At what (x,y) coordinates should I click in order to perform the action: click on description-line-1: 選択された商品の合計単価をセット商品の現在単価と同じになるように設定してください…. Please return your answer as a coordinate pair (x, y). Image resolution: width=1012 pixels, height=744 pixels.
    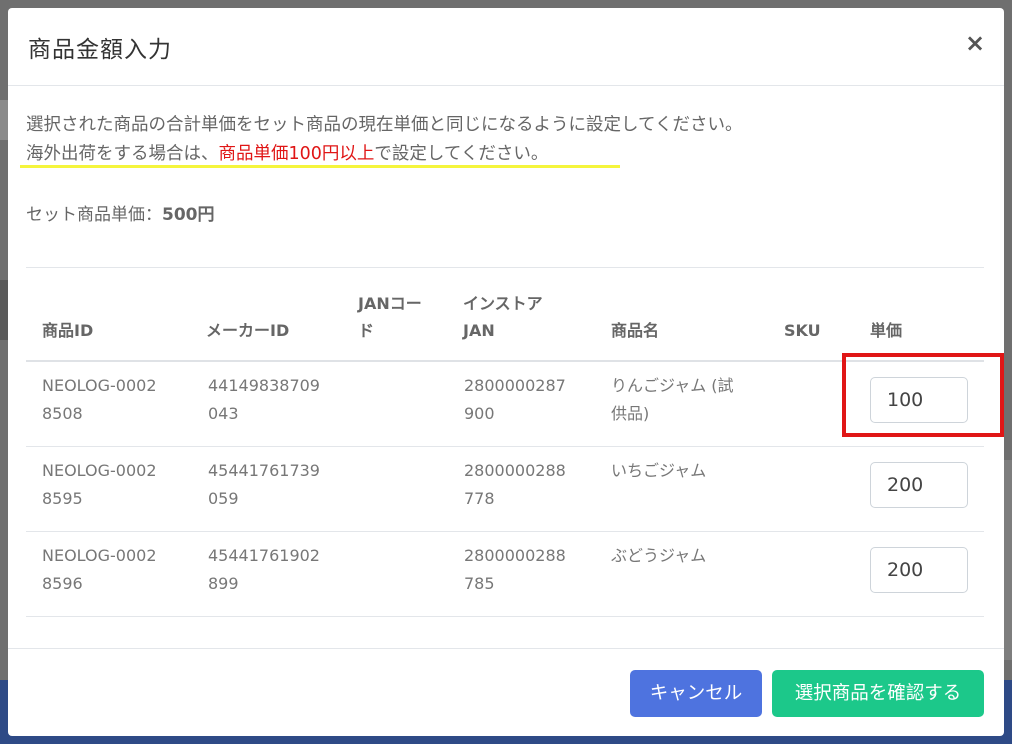
    Looking at the image, I should click on (384, 125).